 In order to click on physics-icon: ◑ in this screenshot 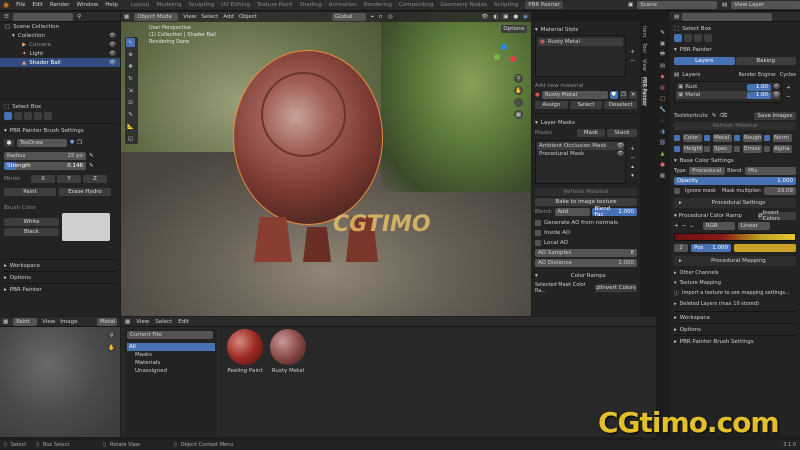, I will do `click(662, 131)`.